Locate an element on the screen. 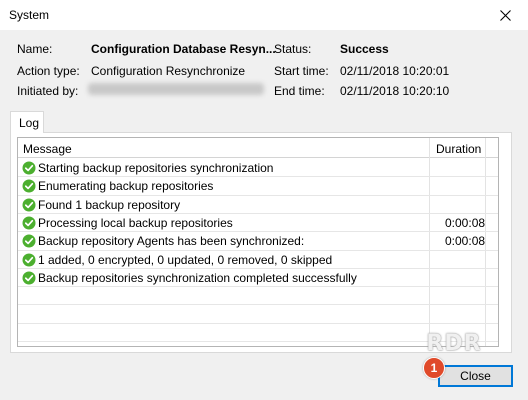 The height and width of the screenshot is (400, 528). log-row: Found 1 backup repository is located at coordinates (258, 205).